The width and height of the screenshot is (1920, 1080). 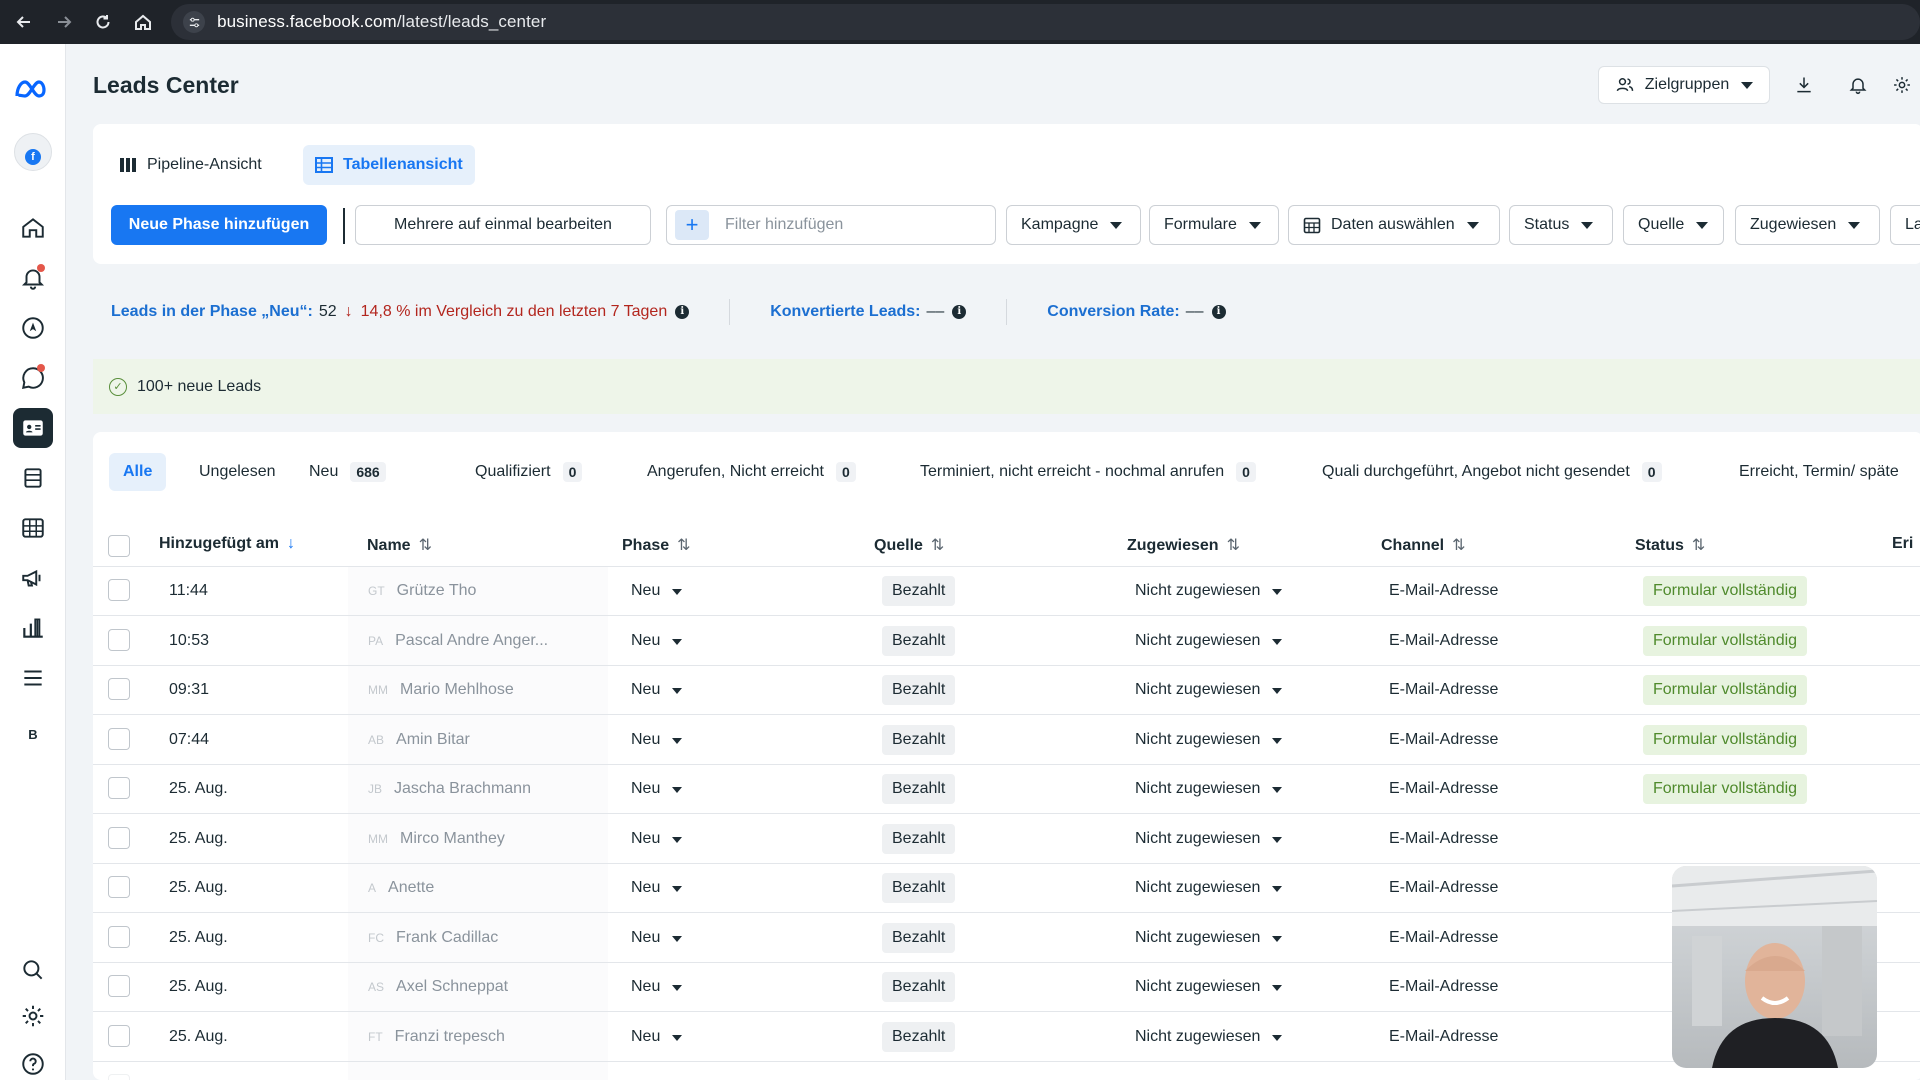 What do you see at coordinates (503, 225) in the screenshot?
I see `bulk-edit-button: Mehrere auf einmal bearbeiten` at bounding box center [503, 225].